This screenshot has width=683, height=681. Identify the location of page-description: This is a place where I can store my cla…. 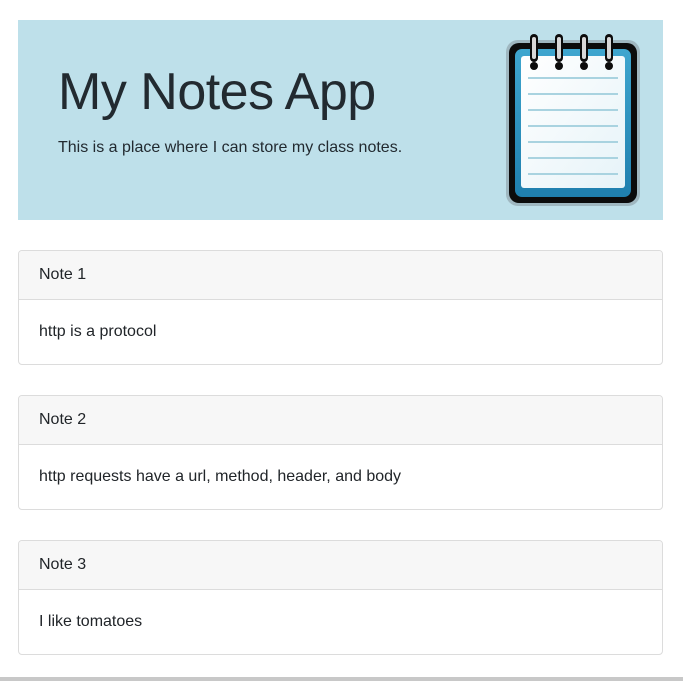
(230, 147).